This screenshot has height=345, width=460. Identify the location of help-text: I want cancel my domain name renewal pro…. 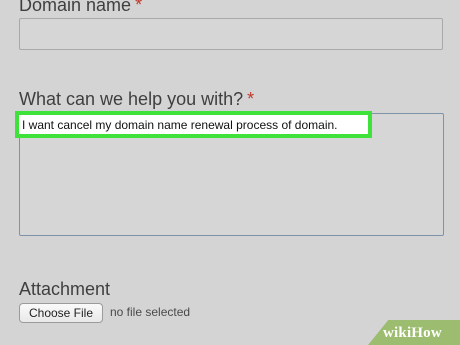
(180, 124).